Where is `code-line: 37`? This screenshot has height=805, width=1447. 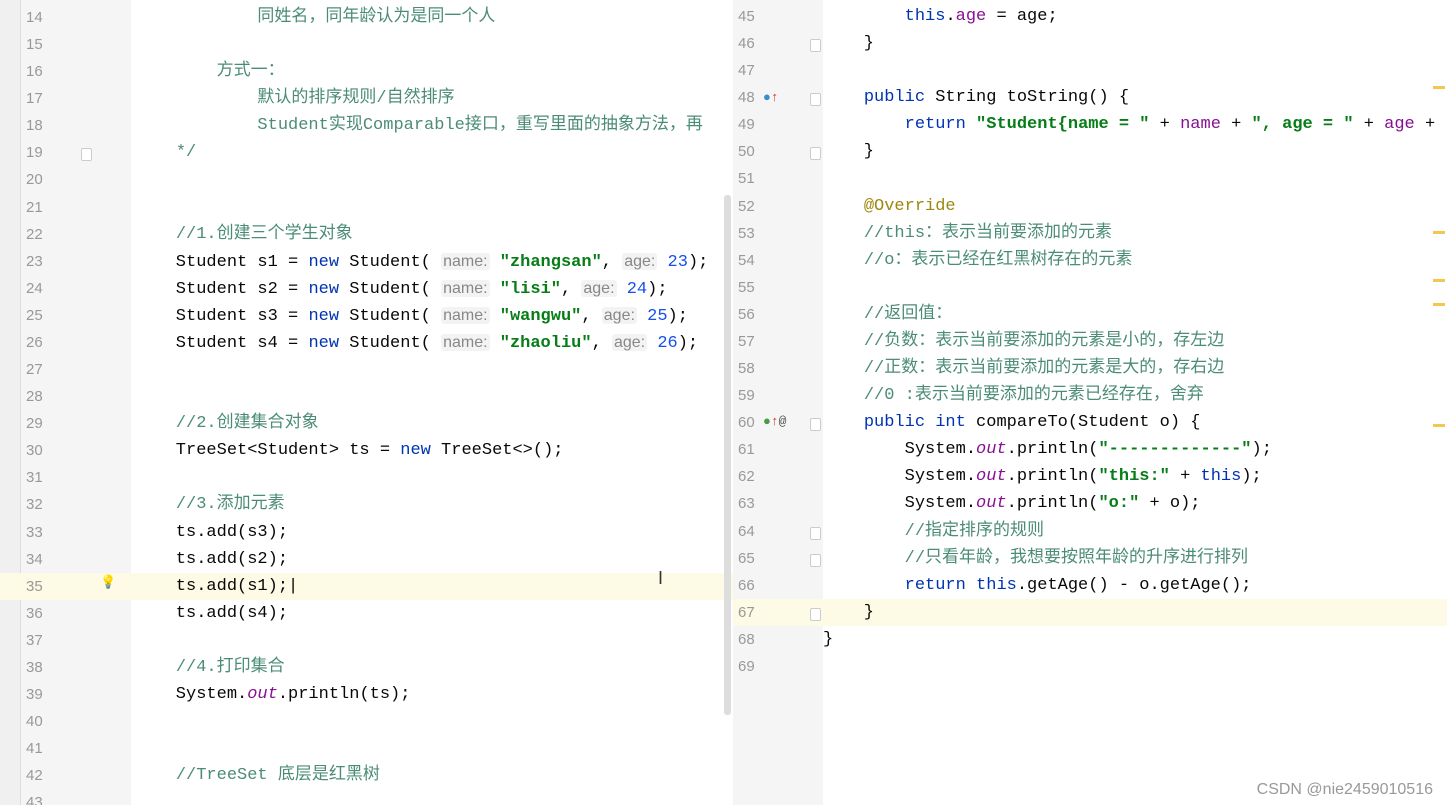 code-line: 37 is located at coordinates (366, 640).